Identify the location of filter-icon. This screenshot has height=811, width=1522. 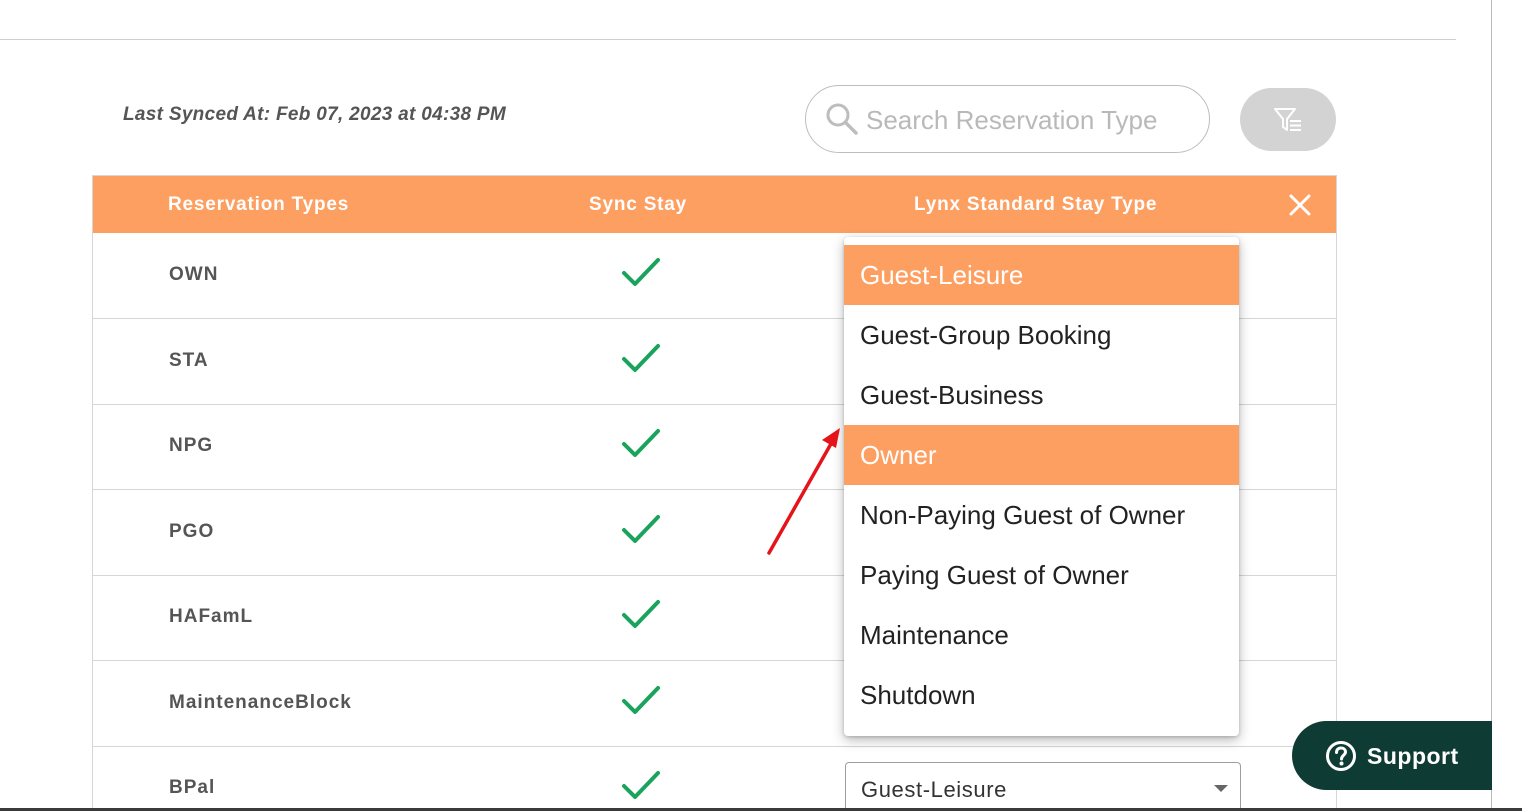
(1287, 119).